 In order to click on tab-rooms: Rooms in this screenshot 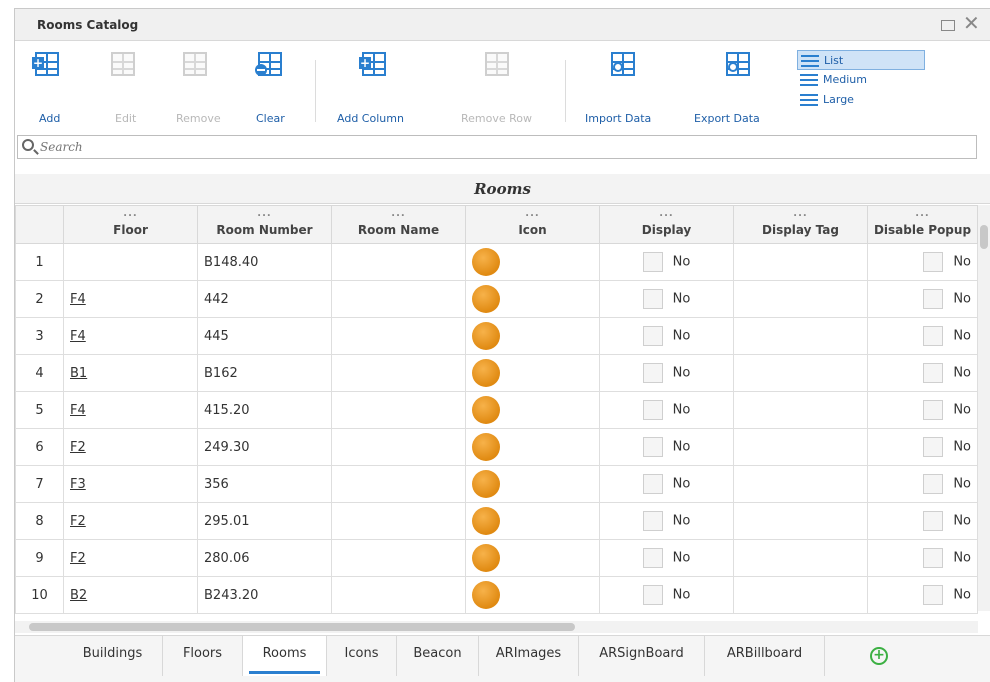, I will do `click(285, 656)`.